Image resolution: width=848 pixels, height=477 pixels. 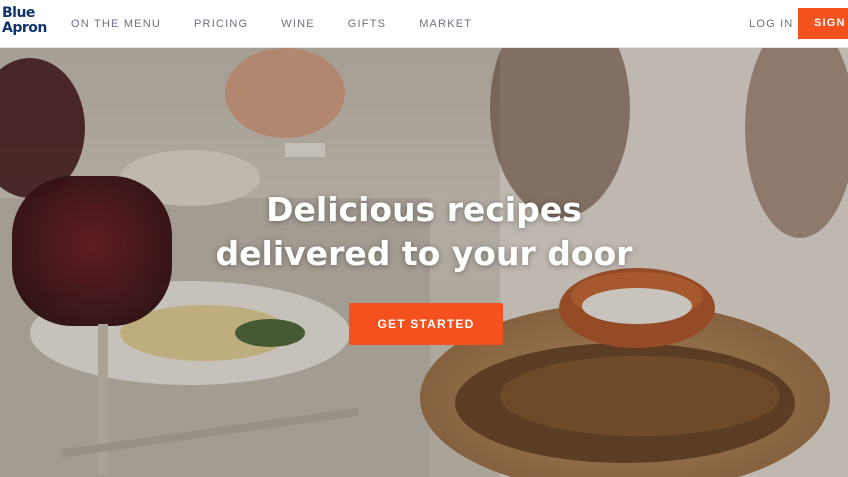 I want to click on signup-button: SIGN UP, so click(x=823, y=23).